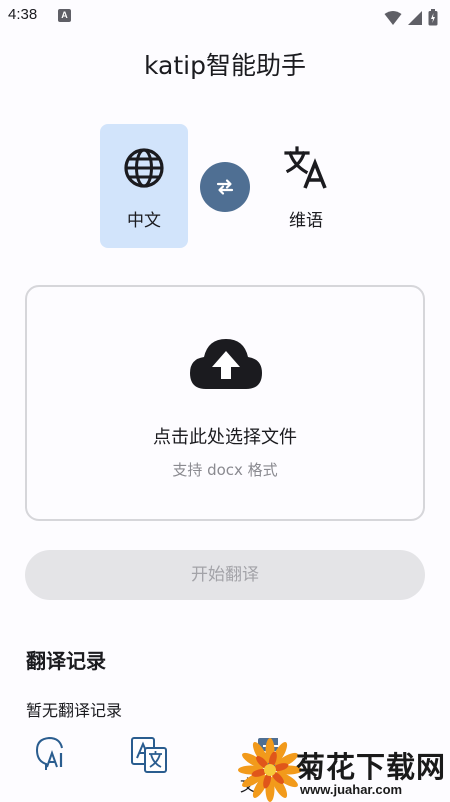  Describe the element at coordinates (23, 14) in the screenshot. I see `status-time: 4:38` at that location.